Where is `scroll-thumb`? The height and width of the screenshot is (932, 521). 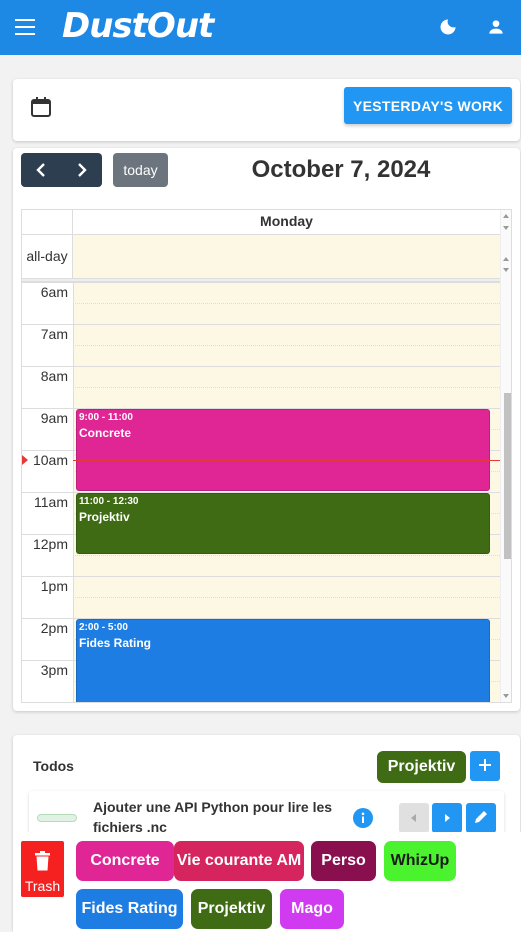 scroll-thumb is located at coordinates (507, 476).